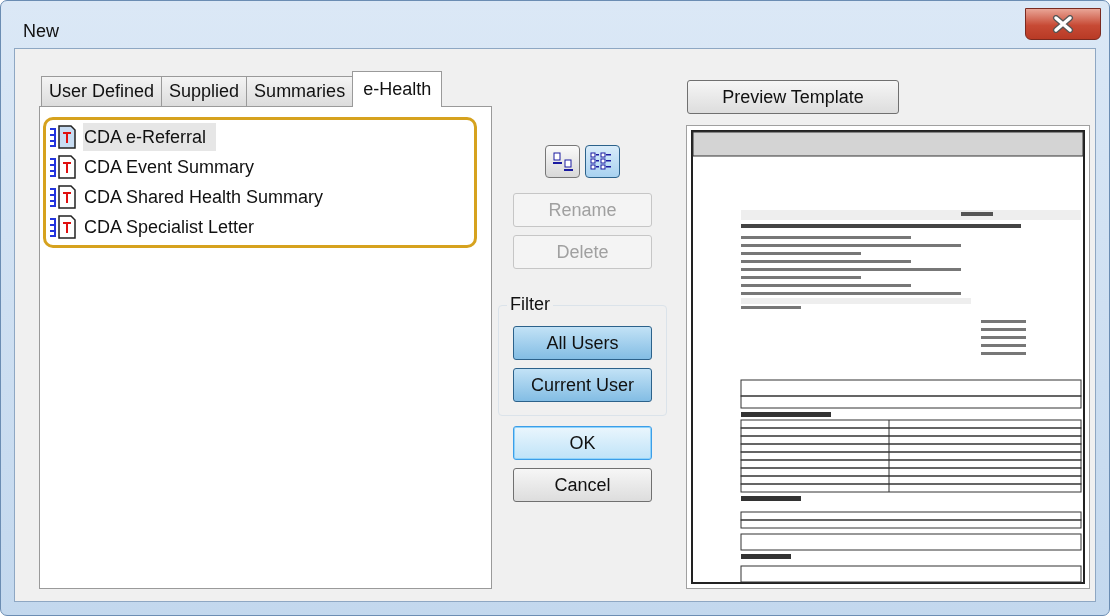  What do you see at coordinates (397, 89) in the screenshot?
I see `tab: e-Health` at bounding box center [397, 89].